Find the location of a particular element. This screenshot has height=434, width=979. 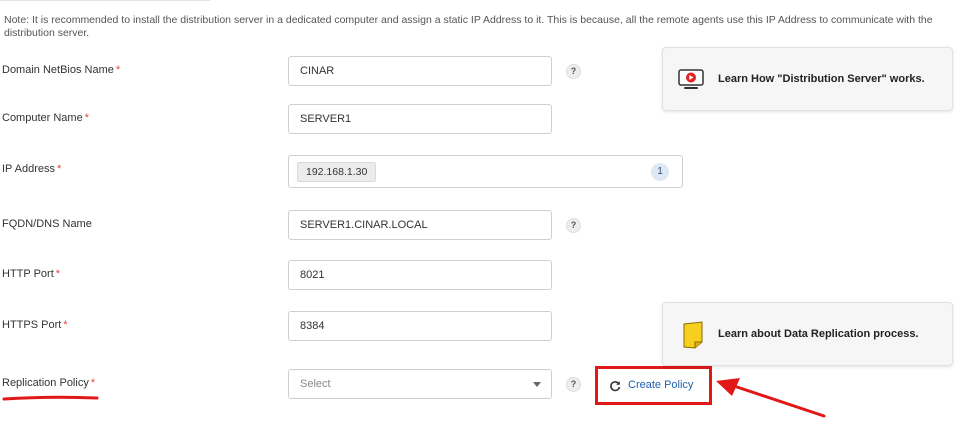

ip-count-badge: 1 is located at coordinates (660, 172).